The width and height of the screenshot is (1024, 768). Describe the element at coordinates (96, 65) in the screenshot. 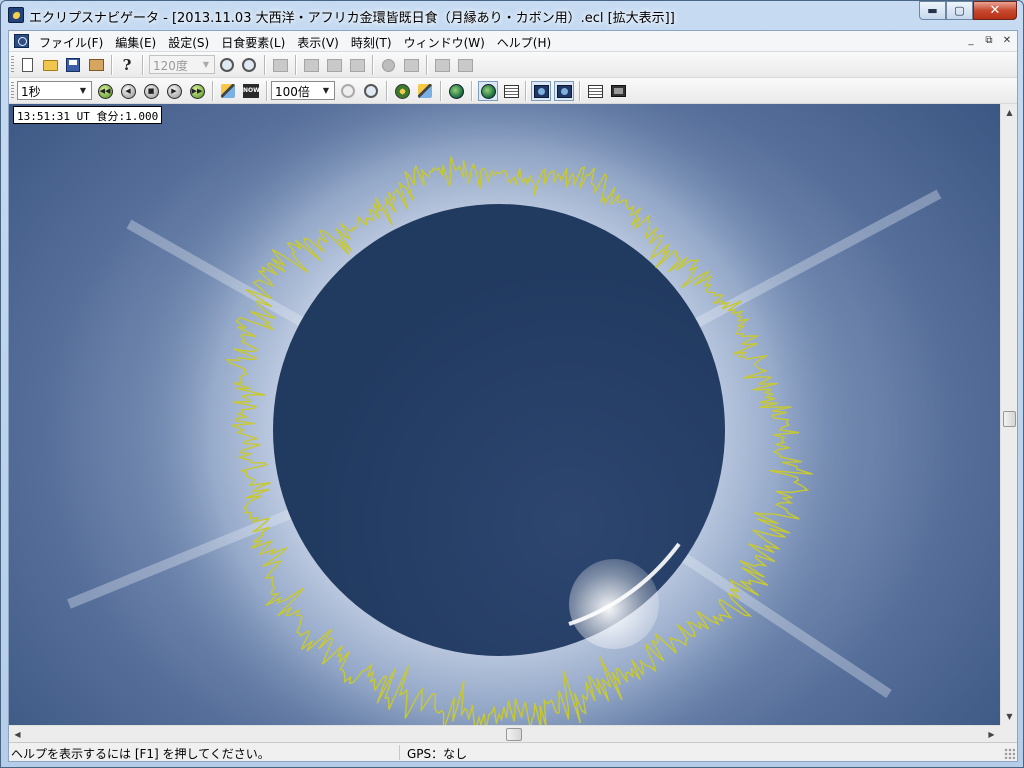

I see `print-button` at that location.